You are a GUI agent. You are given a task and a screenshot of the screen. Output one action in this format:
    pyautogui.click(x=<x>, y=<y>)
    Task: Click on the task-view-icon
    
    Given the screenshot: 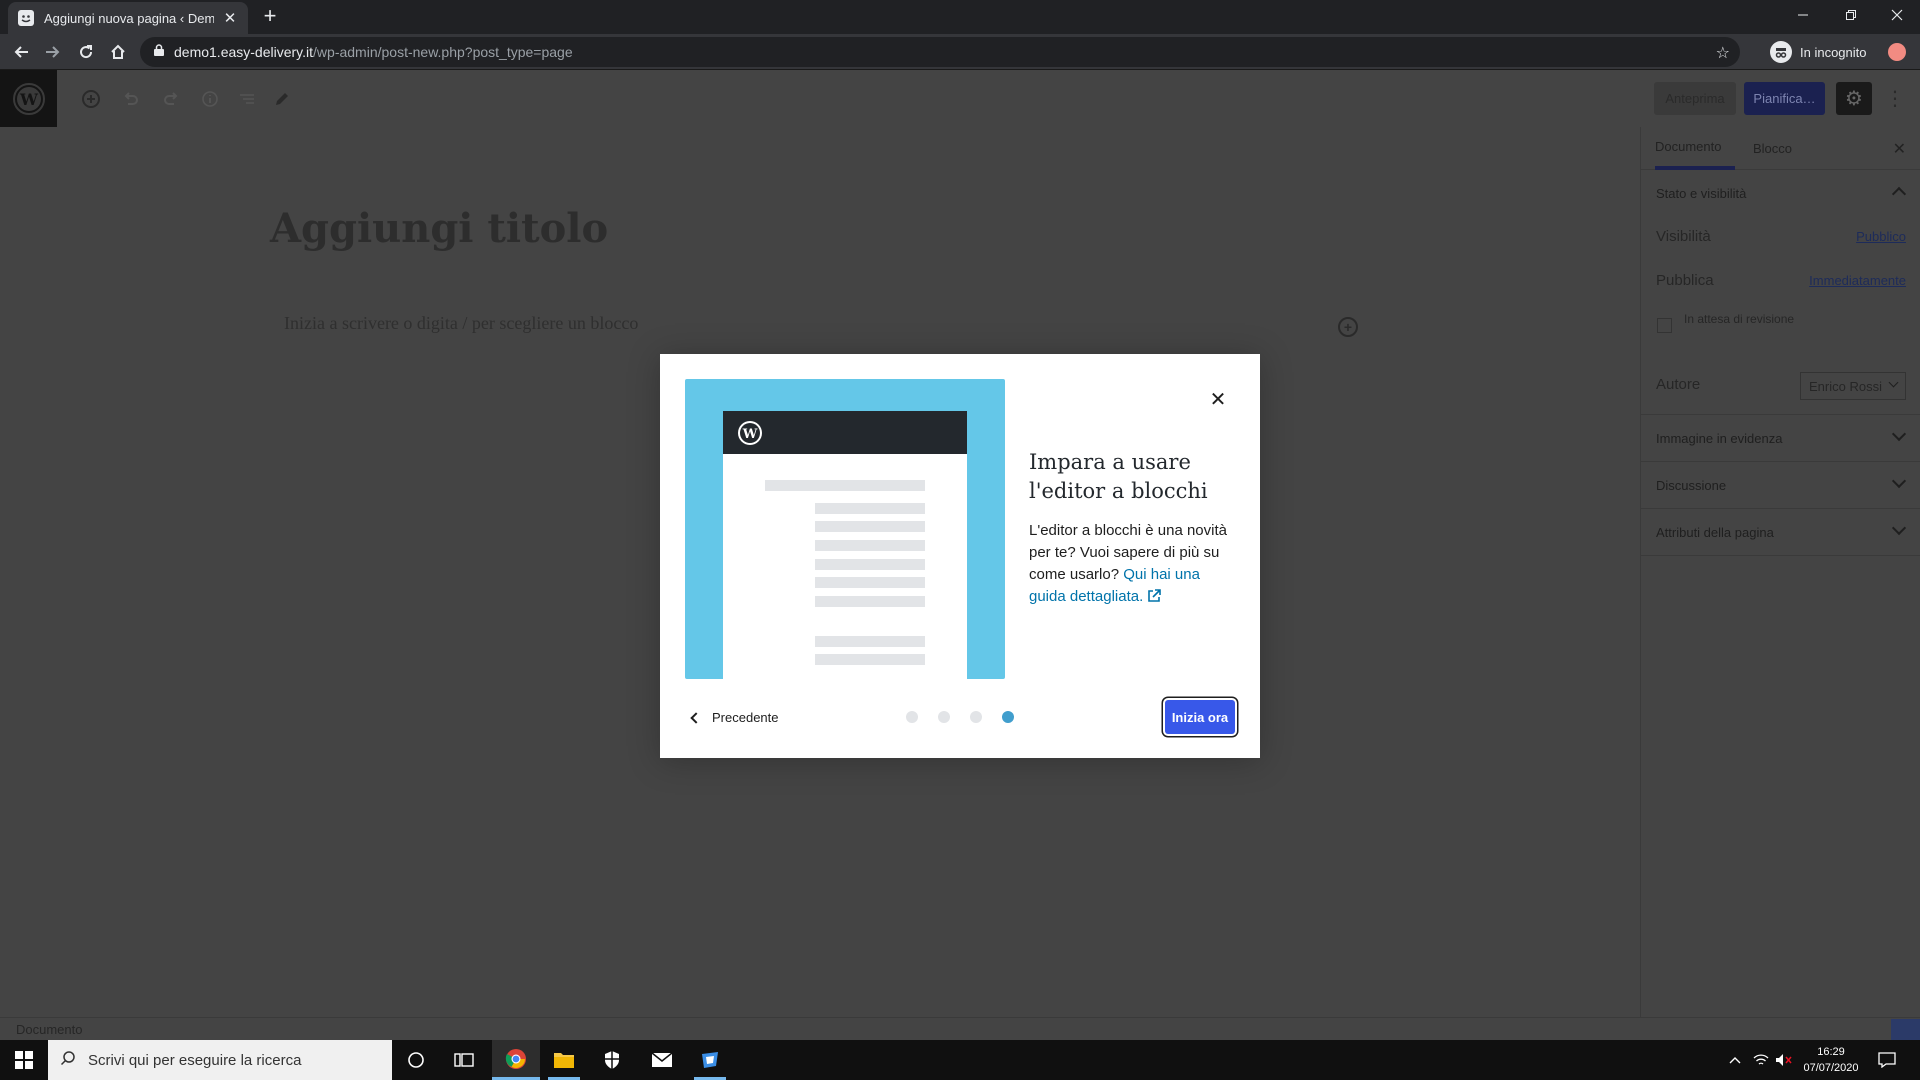 What is the action you would take?
    pyautogui.click(x=464, y=1060)
    